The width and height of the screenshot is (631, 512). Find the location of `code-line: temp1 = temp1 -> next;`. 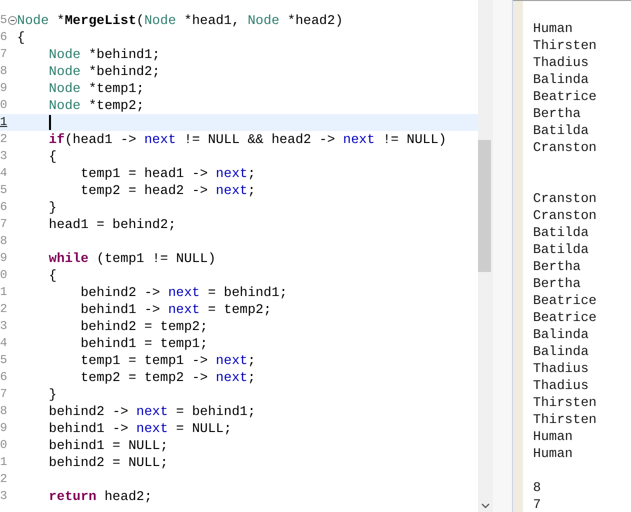

code-line: temp1 = temp1 -> next; is located at coordinates (168, 360).